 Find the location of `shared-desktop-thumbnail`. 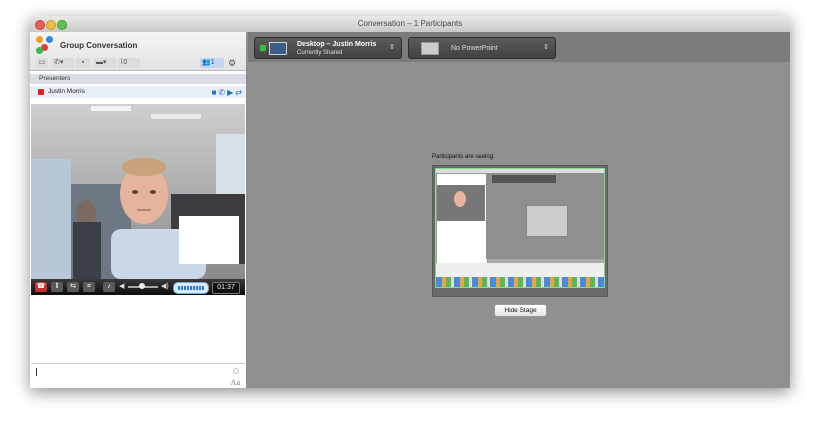

shared-desktop-thumbnail is located at coordinates (520, 228).